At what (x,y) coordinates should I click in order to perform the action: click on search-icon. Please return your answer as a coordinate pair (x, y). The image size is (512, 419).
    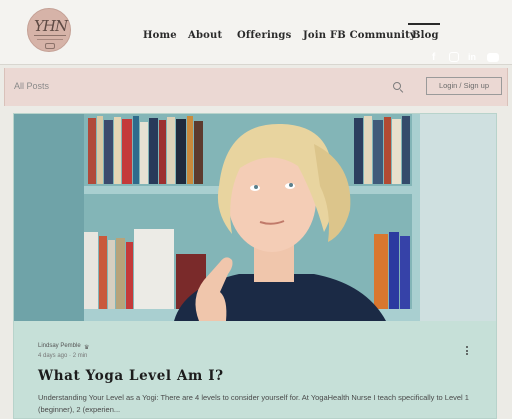
    Looking at the image, I should click on (397, 86).